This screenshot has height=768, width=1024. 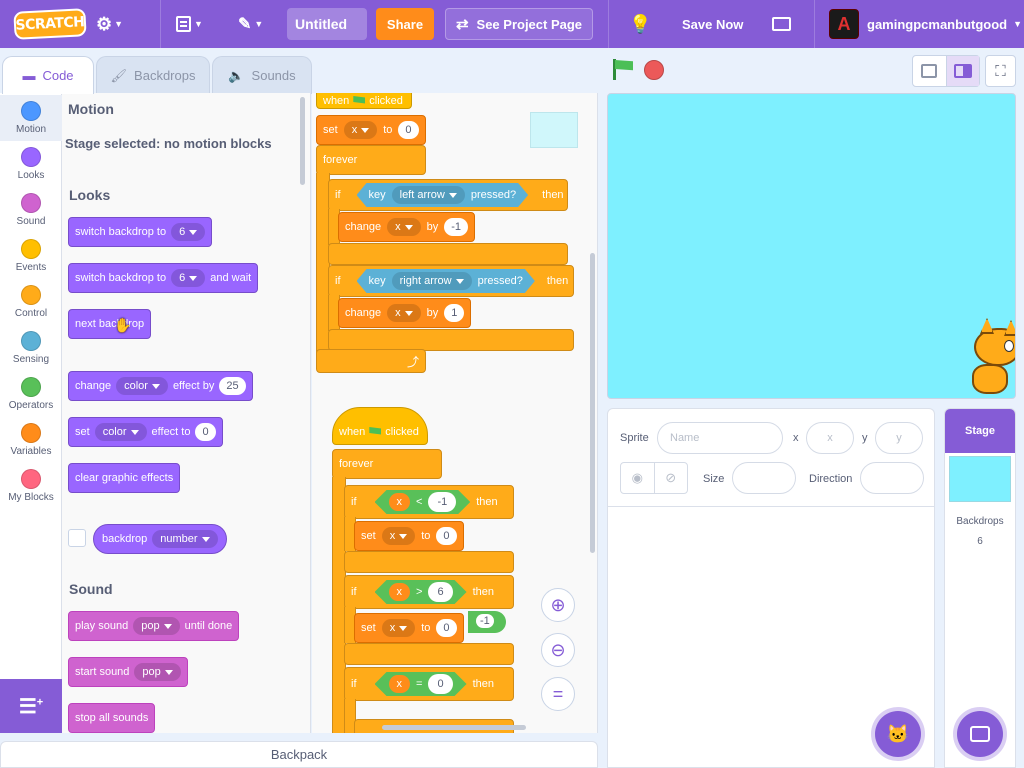 What do you see at coordinates (302, 141) in the screenshot?
I see `palette-scrollbar` at bounding box center [302, 141].